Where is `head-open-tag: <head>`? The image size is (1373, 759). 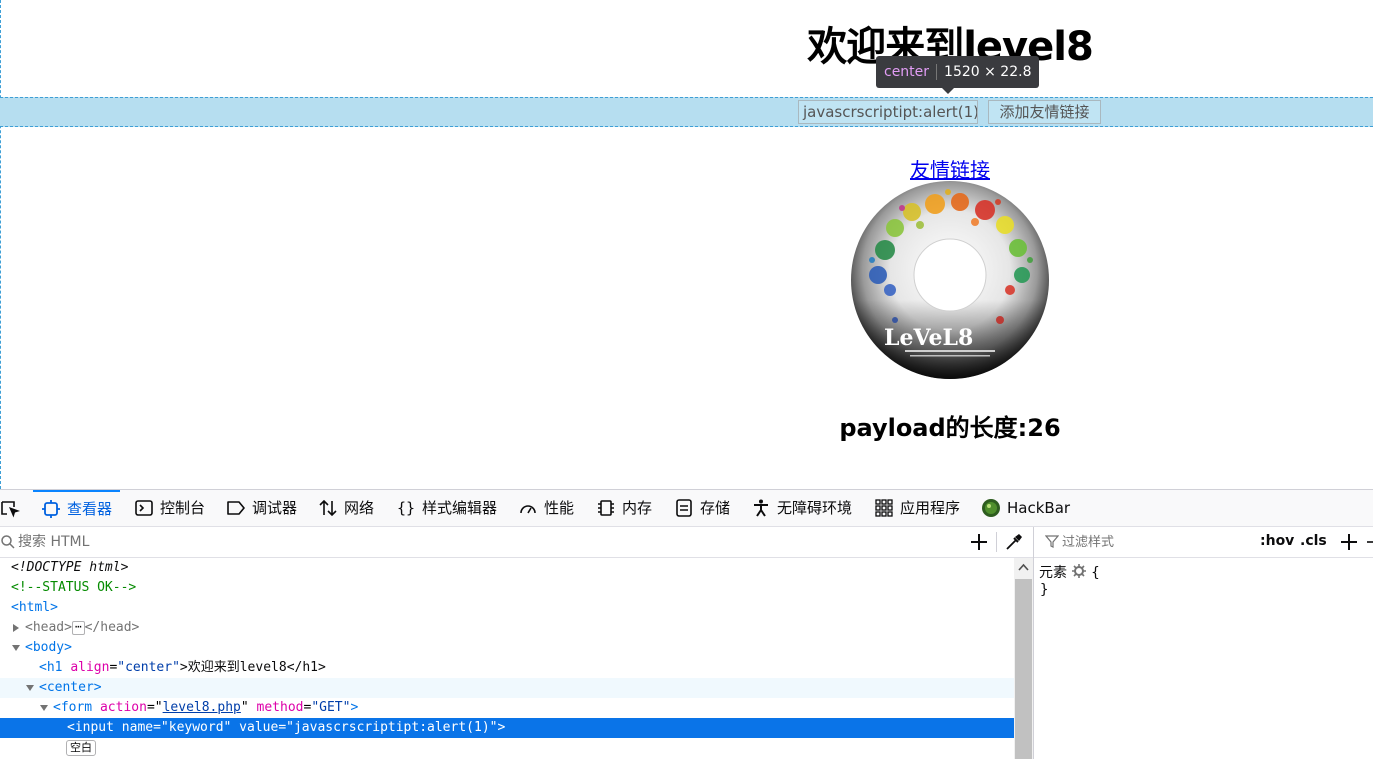
head-open-tag: <head> is located at coordinates (48, 627).